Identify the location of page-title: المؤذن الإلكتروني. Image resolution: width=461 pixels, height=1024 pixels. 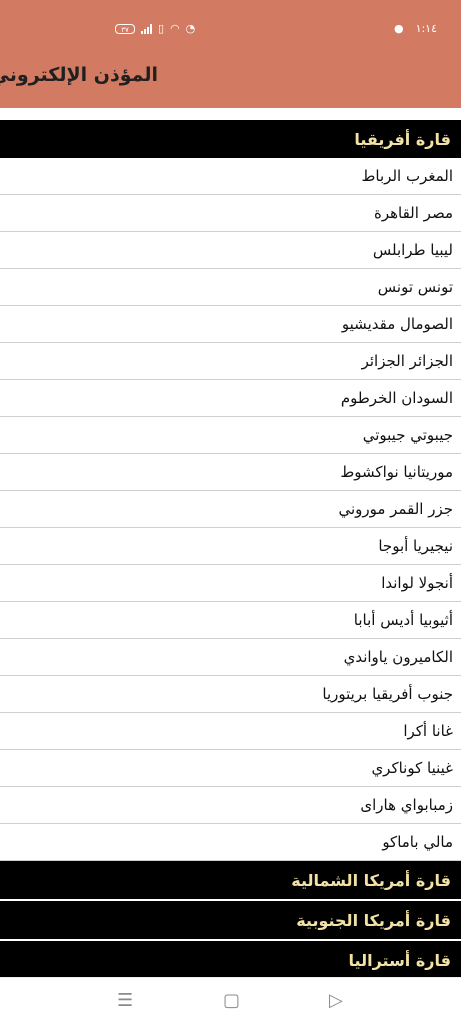
(79, 75).